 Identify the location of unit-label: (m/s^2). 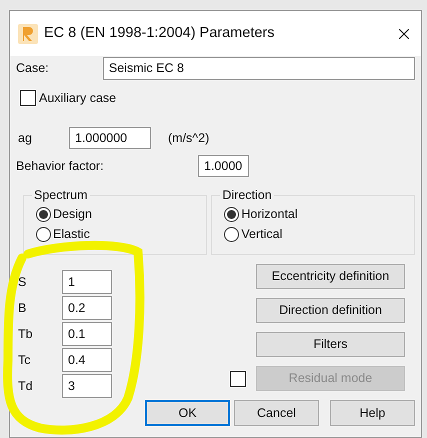
(189, 138).